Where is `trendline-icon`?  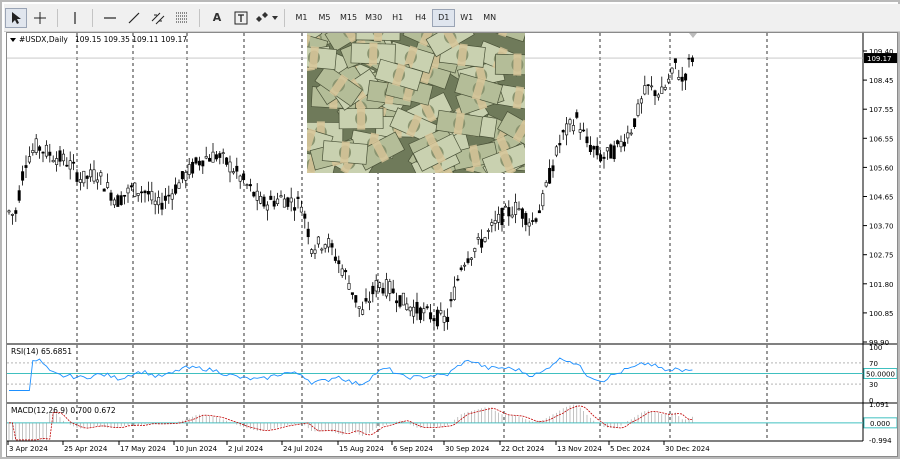
trendline-icon is located at coordinates (134, 17).